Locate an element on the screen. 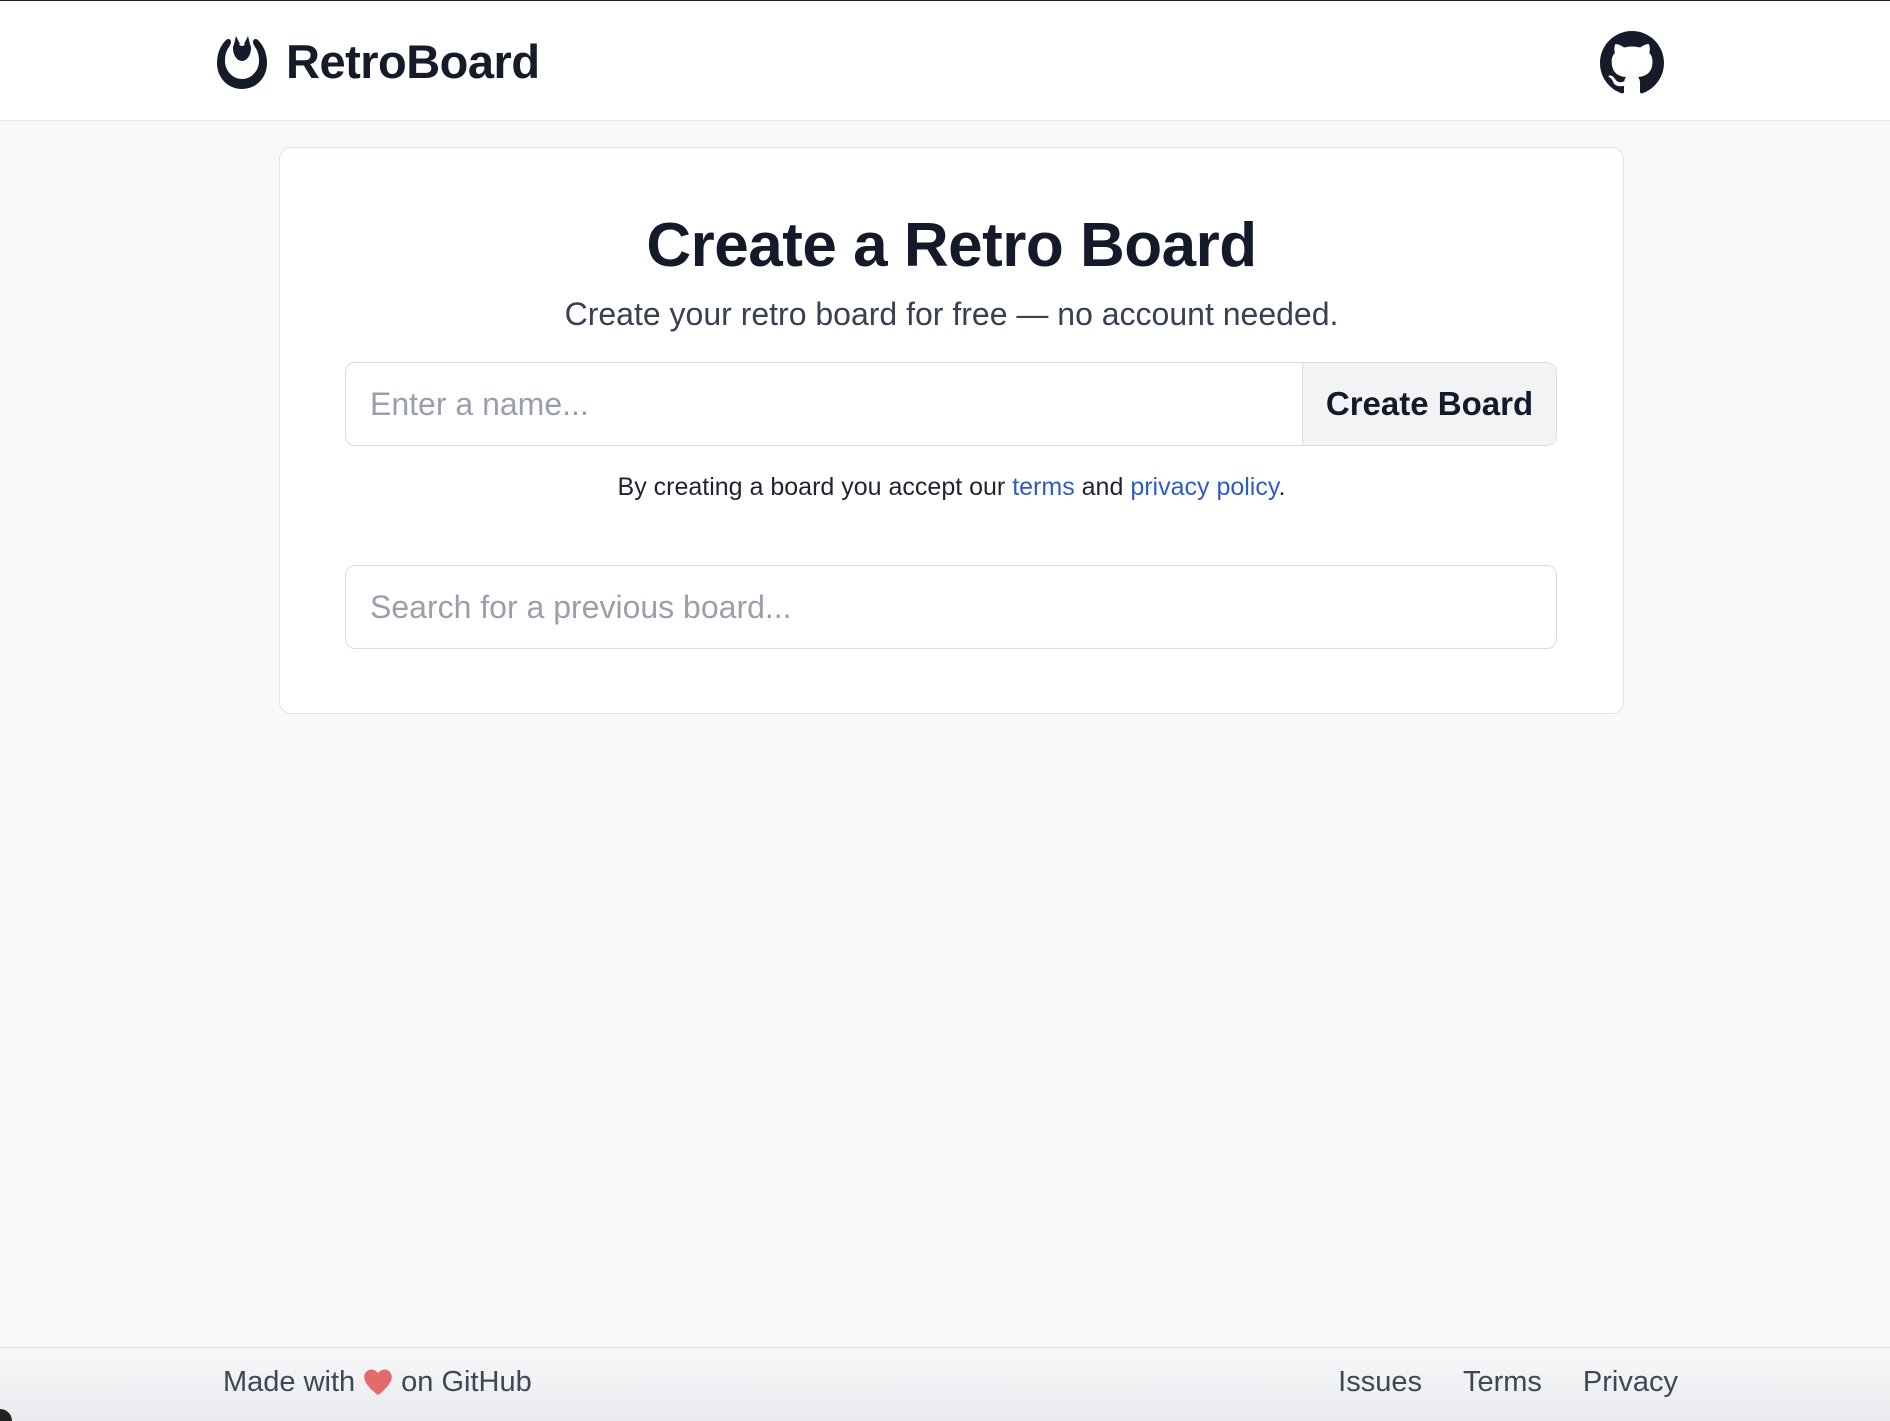  brand-name: RetroBoard is located at coordinates (413, 61).